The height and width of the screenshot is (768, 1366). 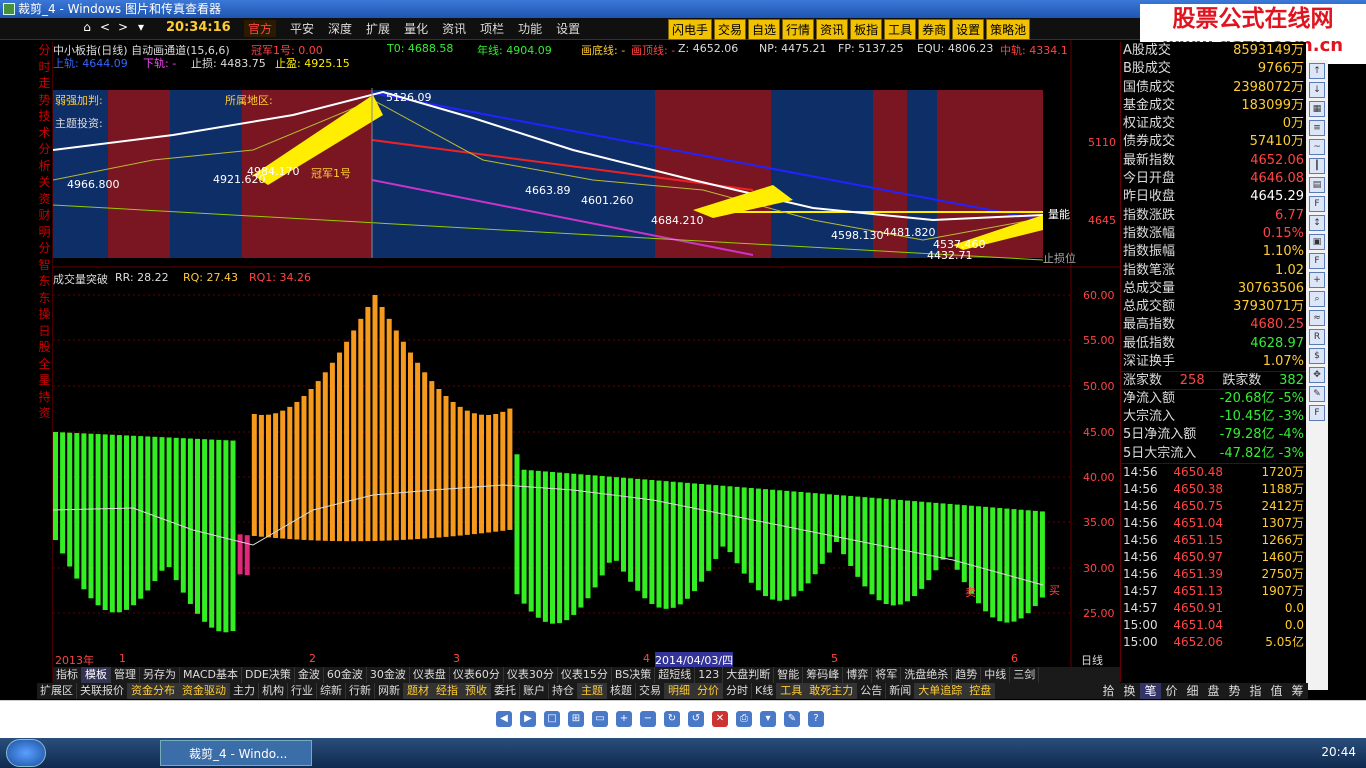 What do you see at coordinates (528, 719) in the screenshot?
I see `next-image-icon: ▶` at bounding box center [528, 719].